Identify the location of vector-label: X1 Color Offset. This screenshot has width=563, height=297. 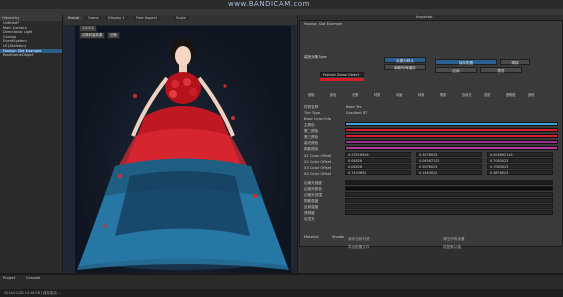
(318, 156).